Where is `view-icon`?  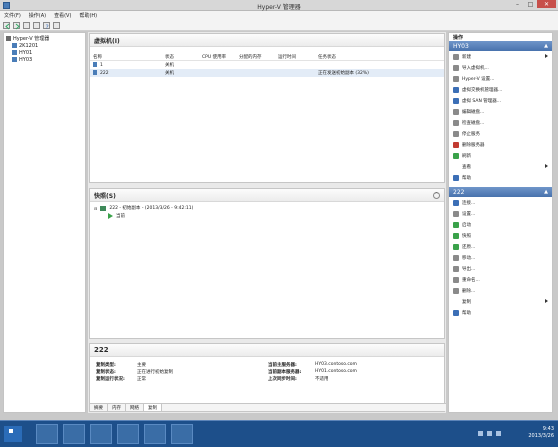 view-icon is located at coordinates (456, 167).